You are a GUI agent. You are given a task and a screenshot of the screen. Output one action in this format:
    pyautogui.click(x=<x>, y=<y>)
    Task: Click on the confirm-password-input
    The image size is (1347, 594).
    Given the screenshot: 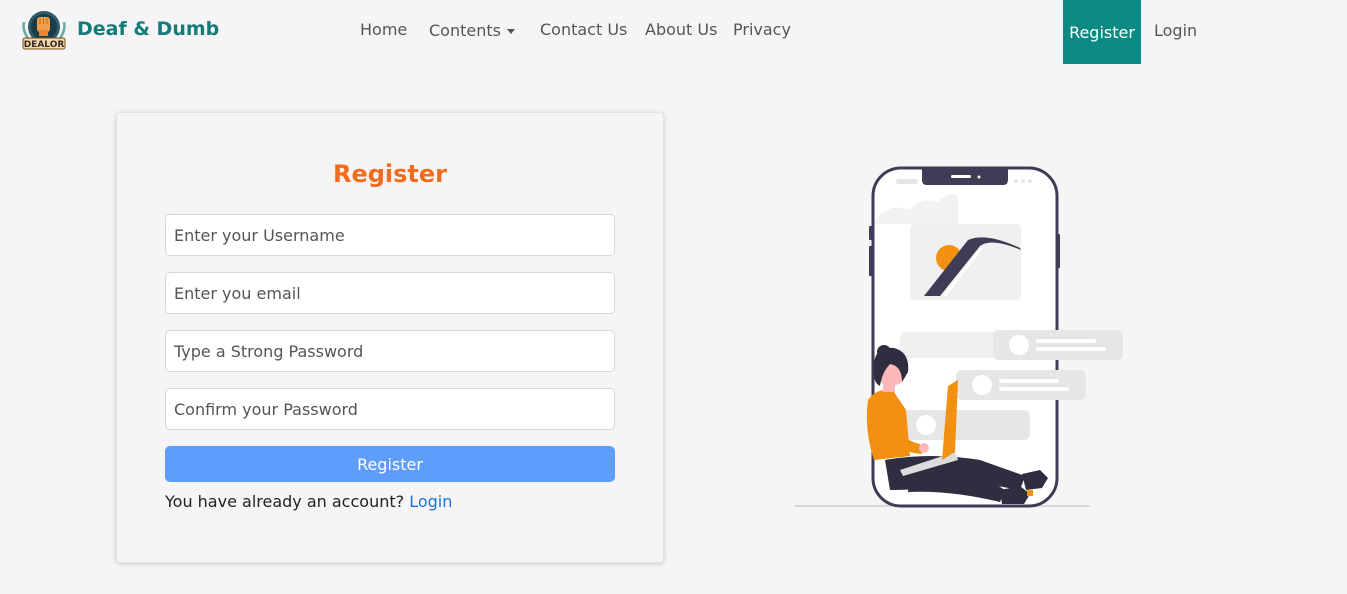 What is the action you would take?
    pyautogui.click(x=390, y=409)
    